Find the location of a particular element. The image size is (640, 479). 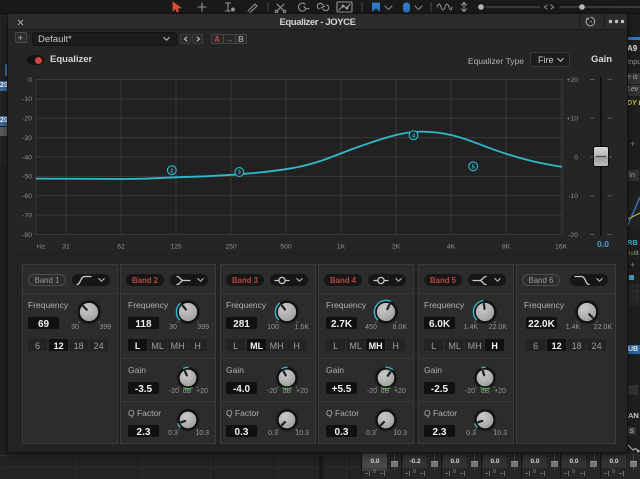

svg-text: 0.0 is located at coordinates (603, 244).